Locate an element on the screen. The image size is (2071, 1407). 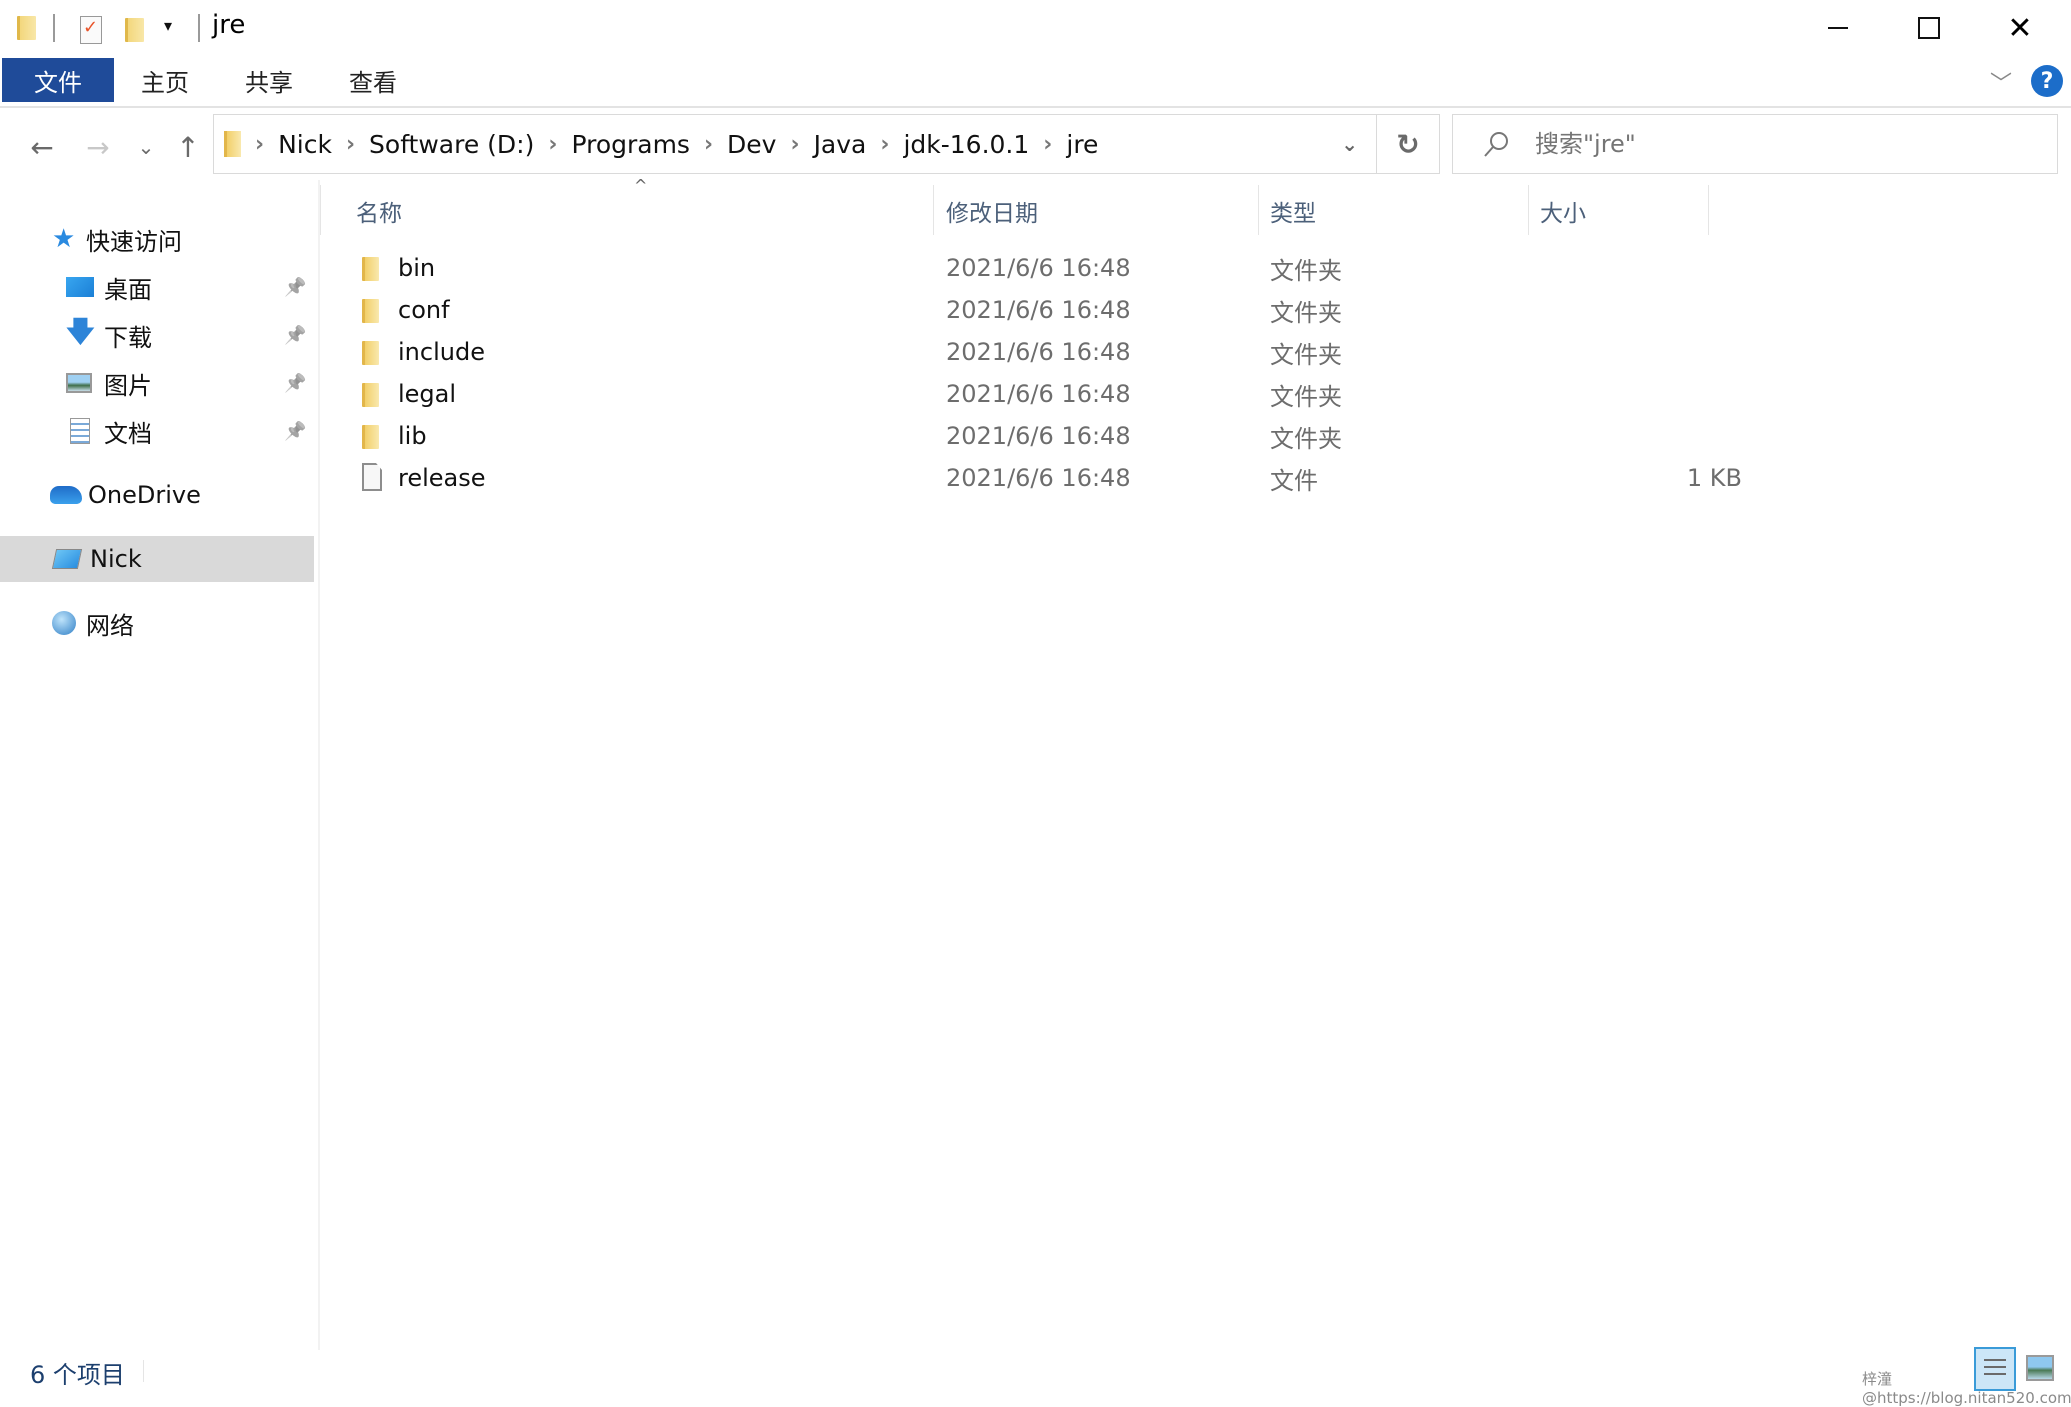
maximize-button is located at coordinates (1929, 28).